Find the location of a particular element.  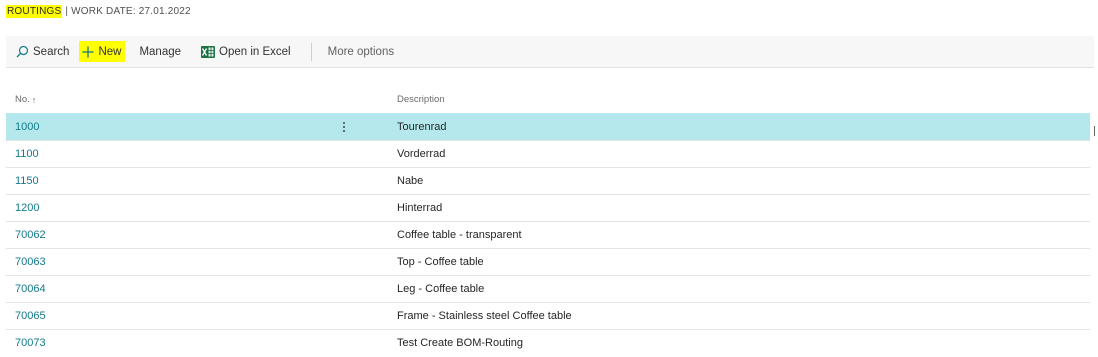

row-no-link: 70064 is located at coordinates (30, 289).